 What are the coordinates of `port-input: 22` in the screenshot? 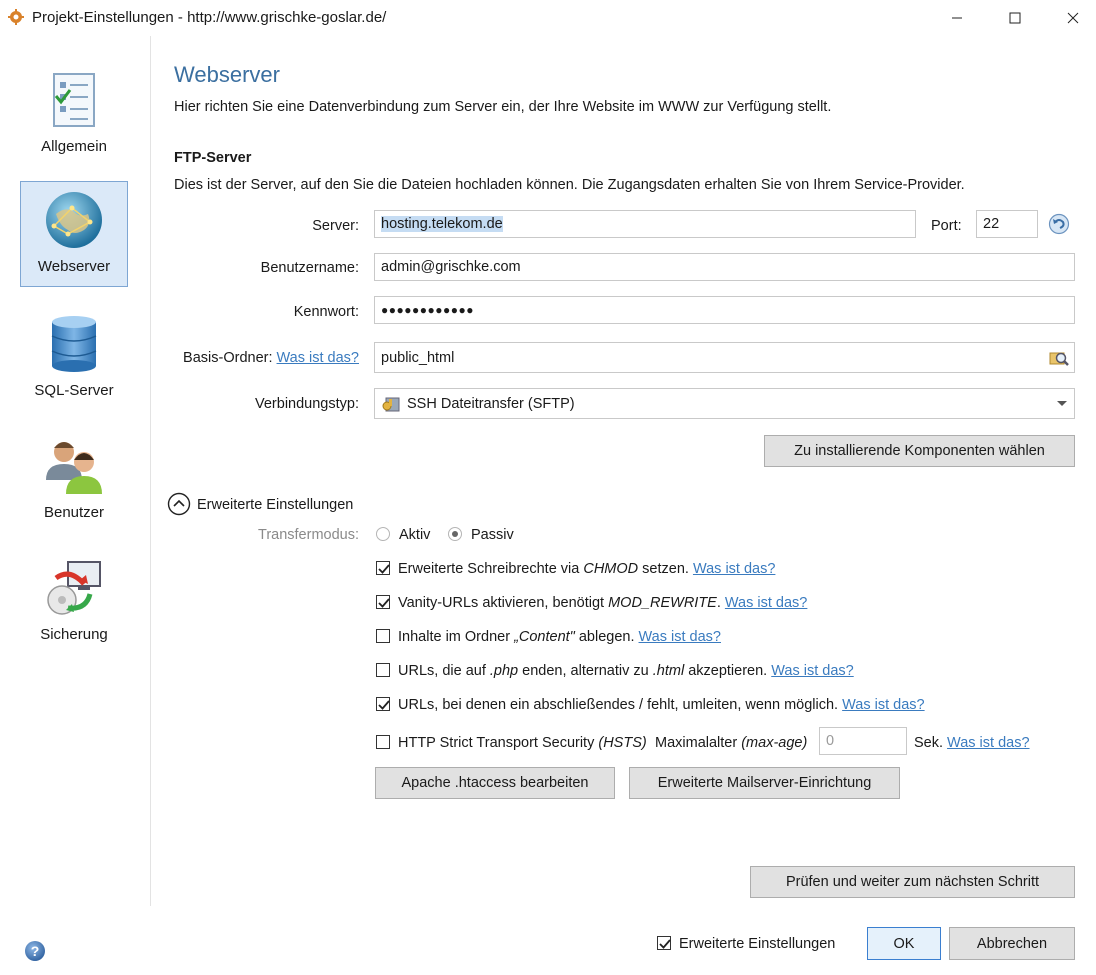 It's located at (1007, 224).